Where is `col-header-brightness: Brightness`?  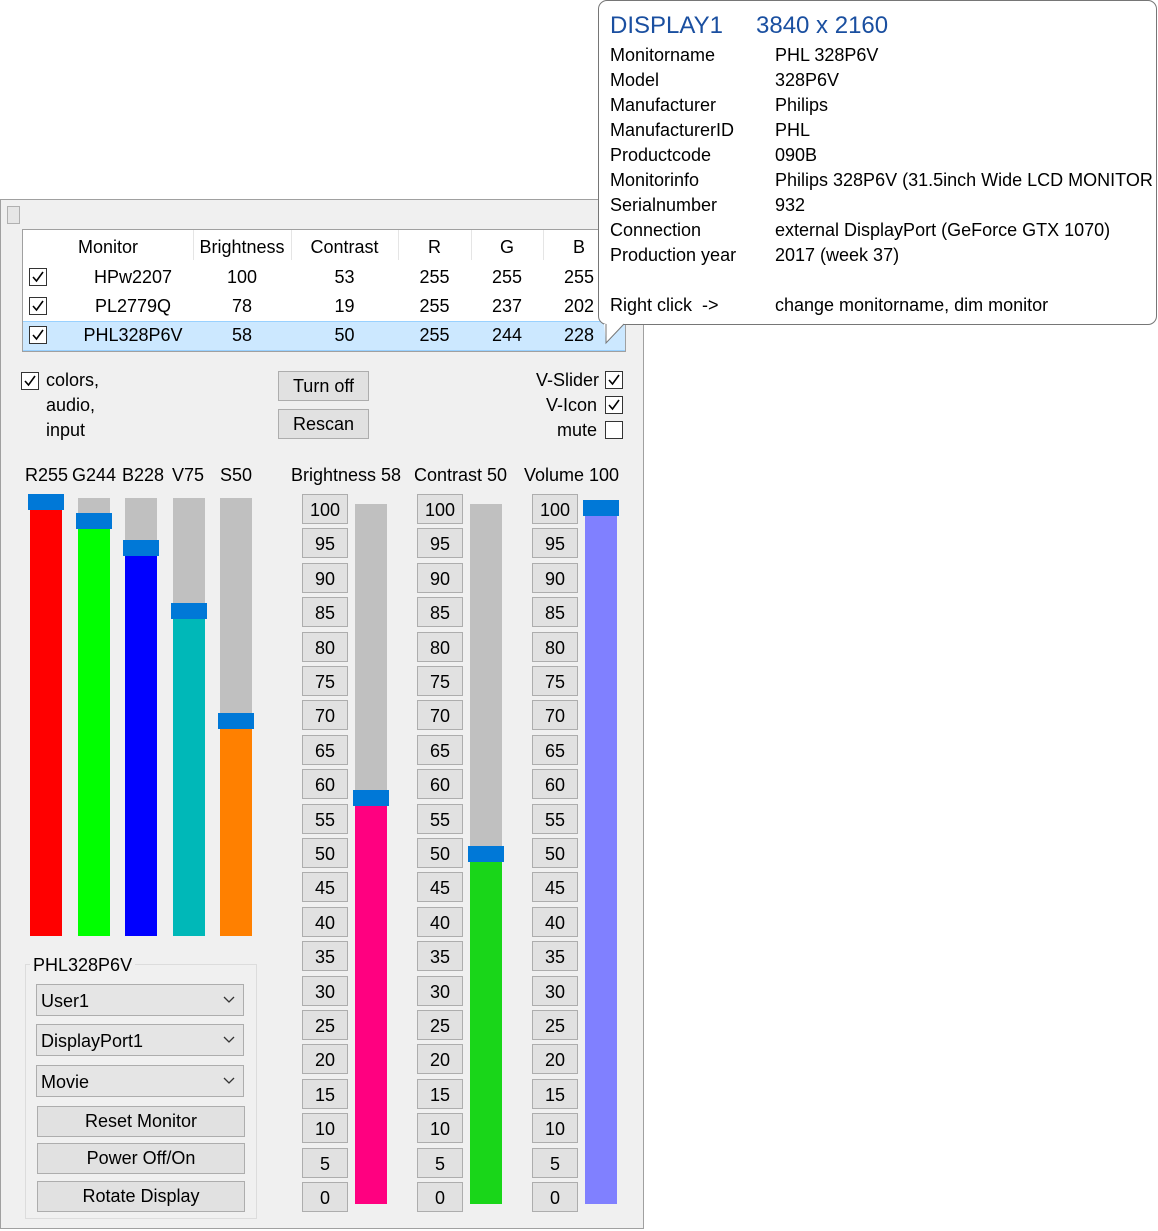
col-header-brightness: Brightness is located at coordinates (242, 245).